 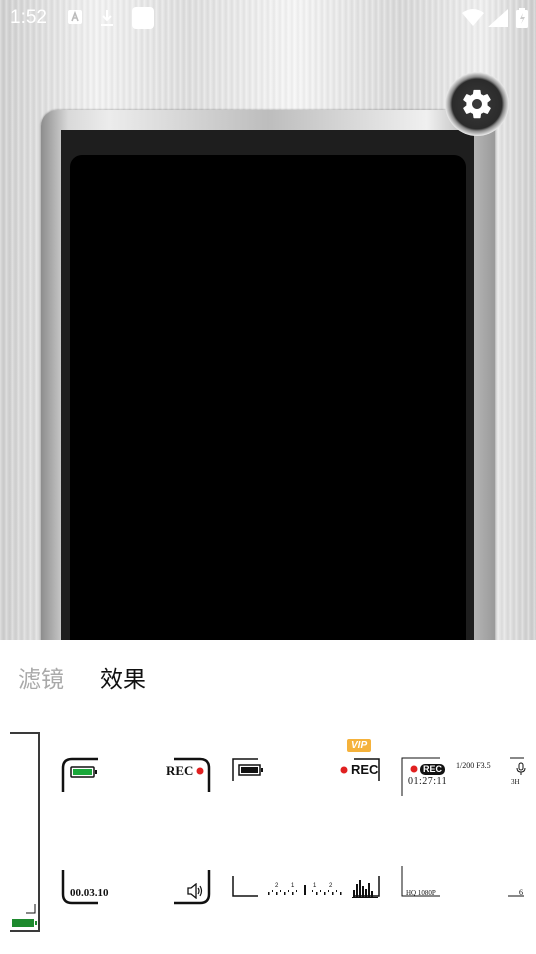 I want to click on effect-item: REC 00.03.10, so click(x=136, y=832).